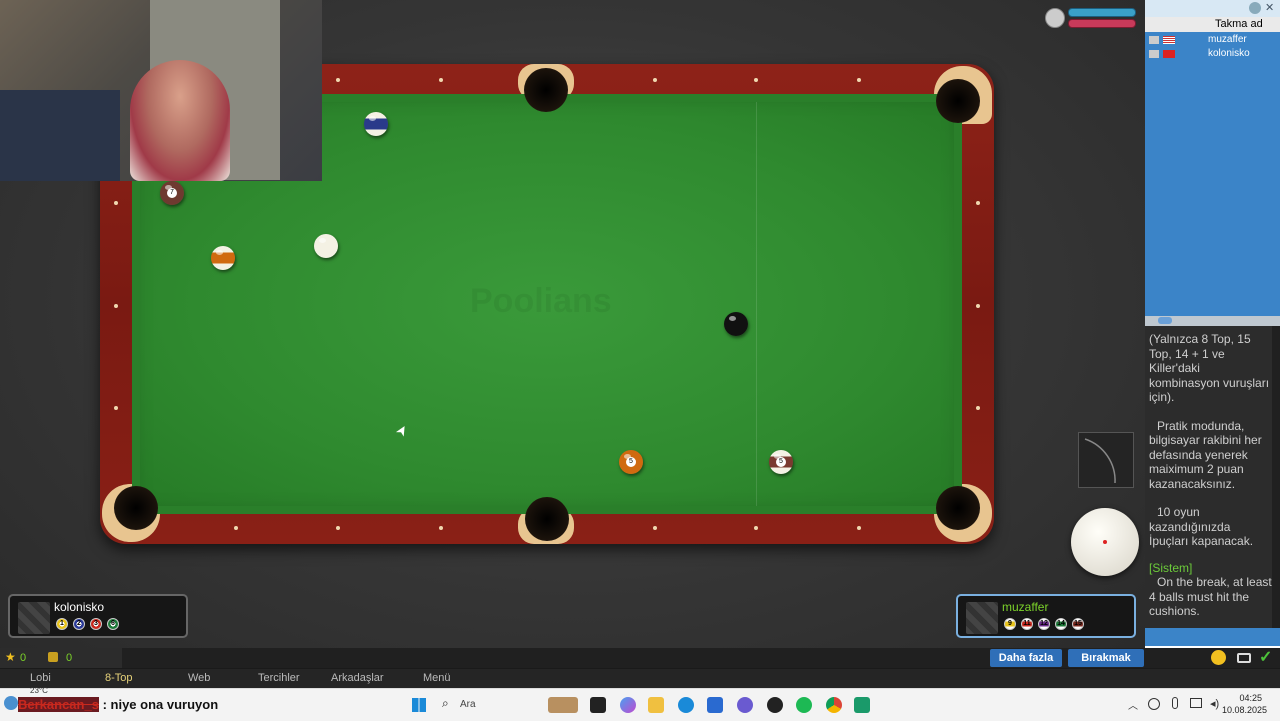  Describe the element at coordinates (656, 705) in the screenshot. I see `file-explorer-icon` at that location.